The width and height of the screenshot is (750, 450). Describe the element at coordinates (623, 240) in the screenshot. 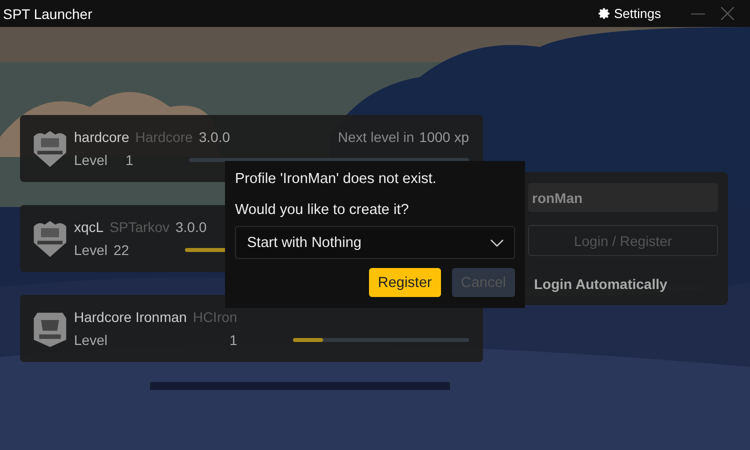

I see `password-field: Login / Register` at that location.